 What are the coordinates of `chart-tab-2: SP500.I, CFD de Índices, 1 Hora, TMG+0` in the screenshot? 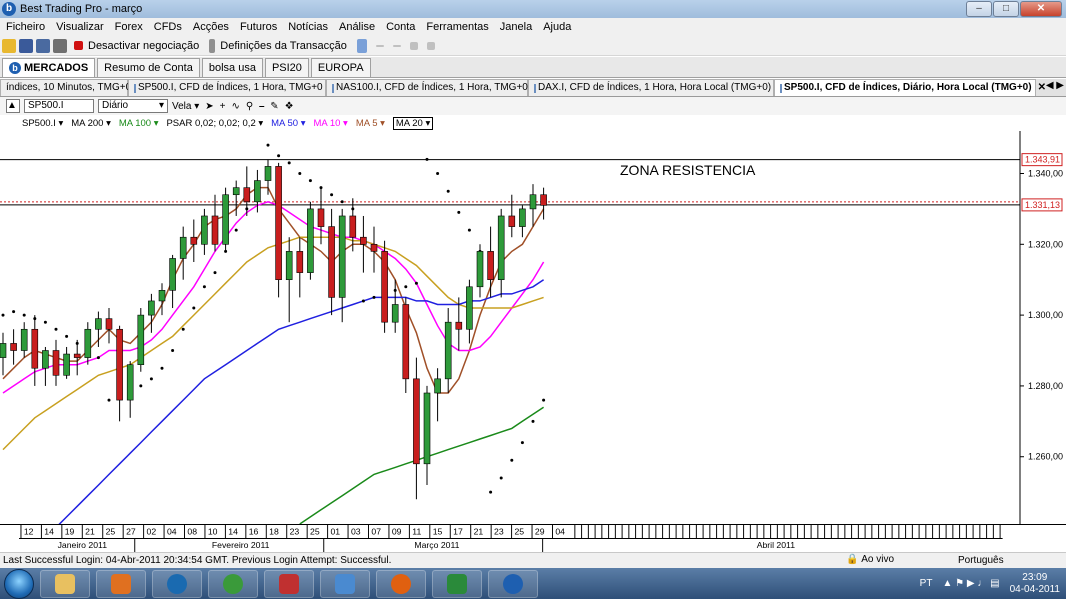 It's located at (227, 87).